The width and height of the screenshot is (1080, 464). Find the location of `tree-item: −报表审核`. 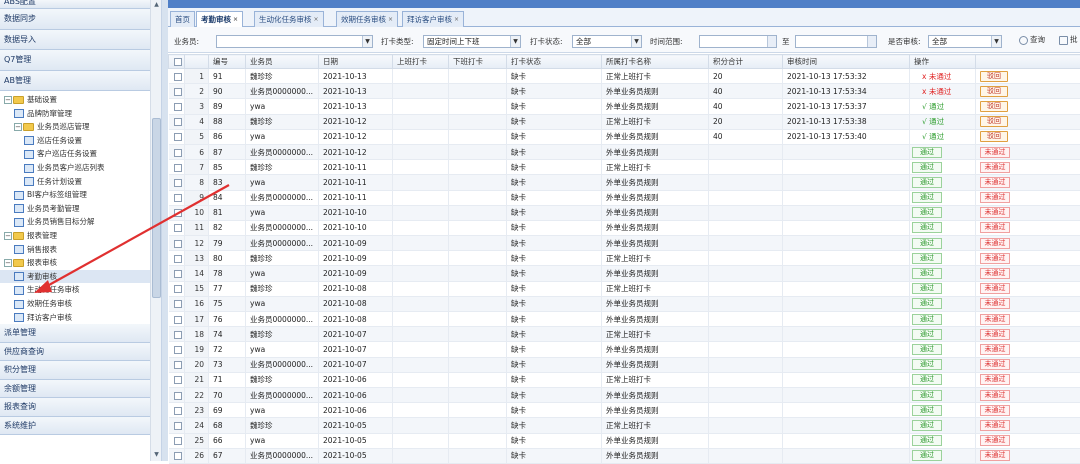

tree-item: −报表审核 is located at coordinates (28, 262).